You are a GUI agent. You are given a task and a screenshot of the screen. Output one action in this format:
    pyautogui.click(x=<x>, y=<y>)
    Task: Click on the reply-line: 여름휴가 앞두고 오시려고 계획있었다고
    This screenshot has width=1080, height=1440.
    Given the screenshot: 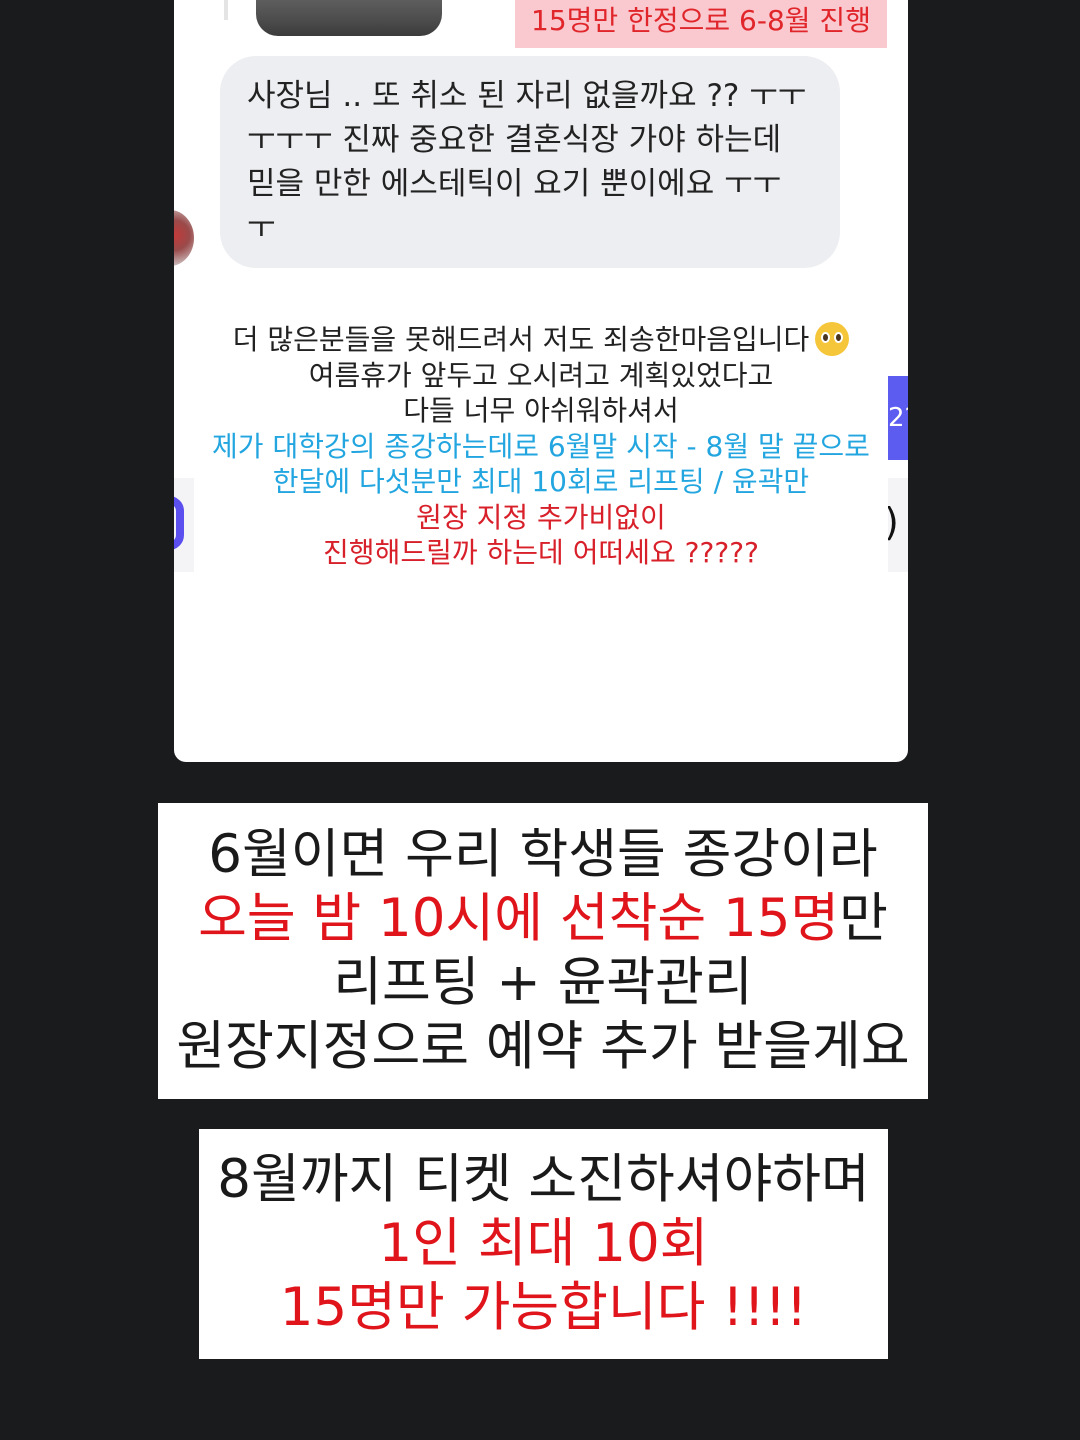 What is the action you would take?
    pyautogui.click(x=541, y=375)
    